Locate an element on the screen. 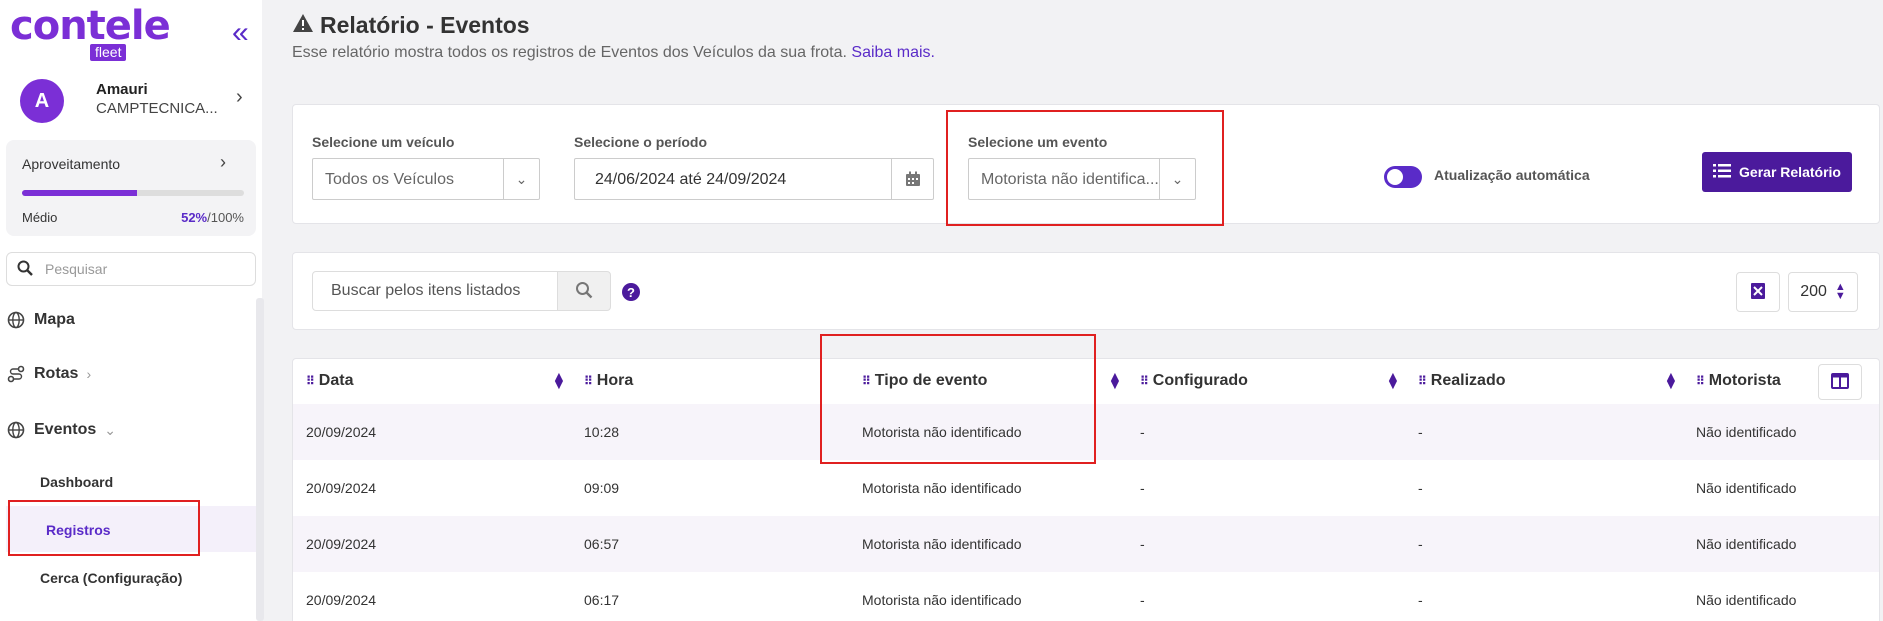  period-range: 24/06/2024 até 24/09/2024 is located at coordinates (690, 180).